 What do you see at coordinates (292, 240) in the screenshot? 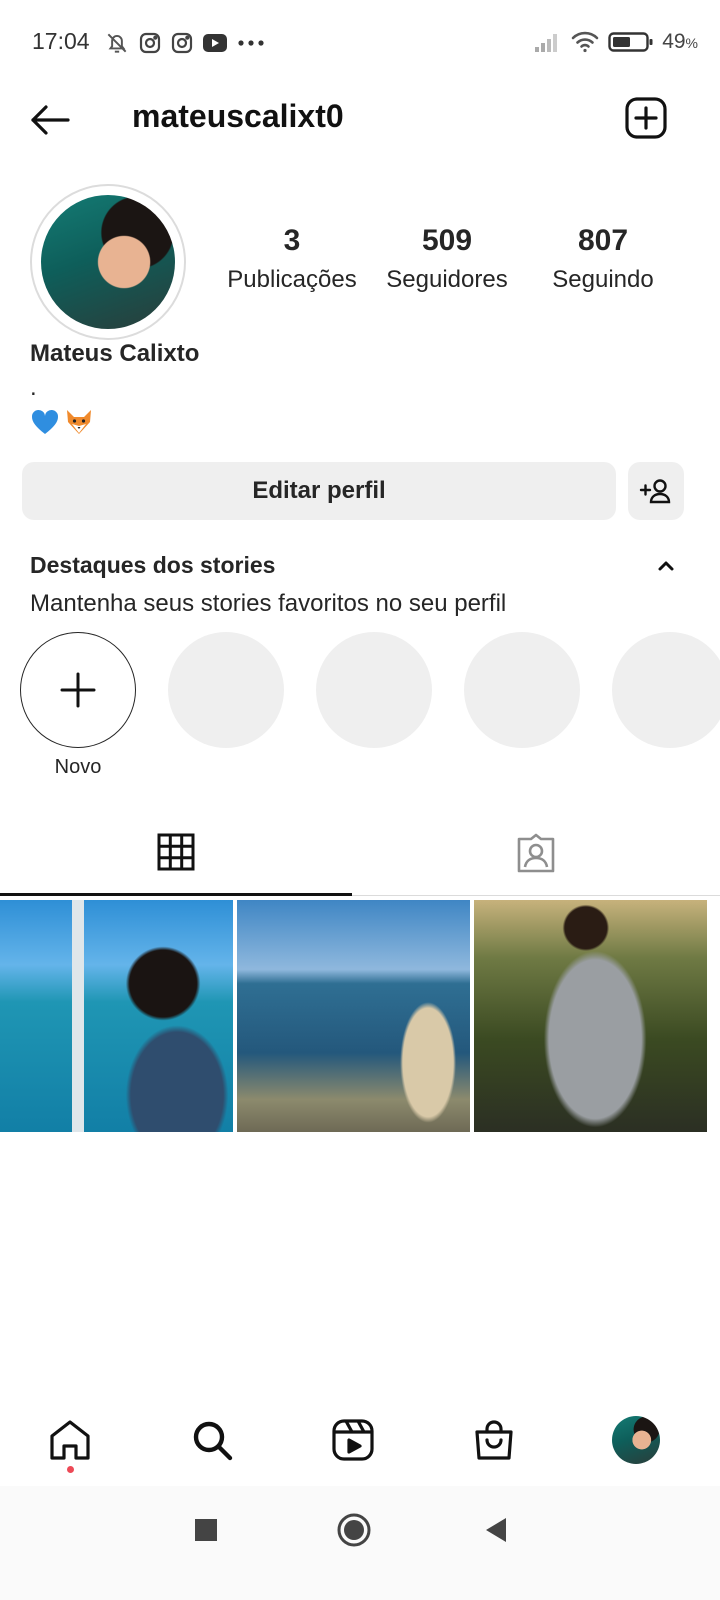
I see `stat-posts-count: 3` at bounding box center [292, 240].